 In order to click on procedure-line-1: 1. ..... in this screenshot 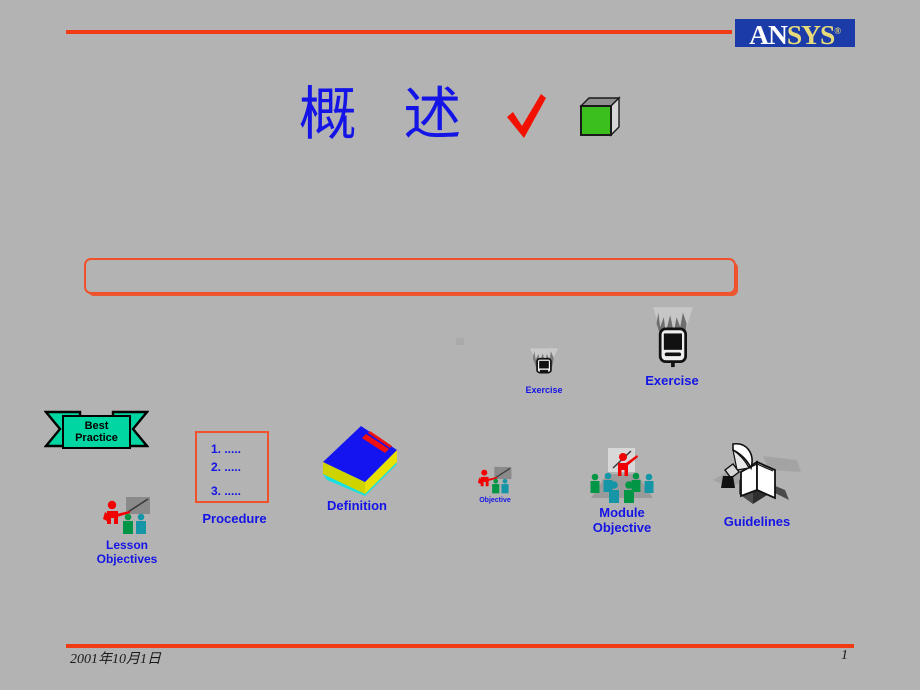, I will do `click(226, 449)`.